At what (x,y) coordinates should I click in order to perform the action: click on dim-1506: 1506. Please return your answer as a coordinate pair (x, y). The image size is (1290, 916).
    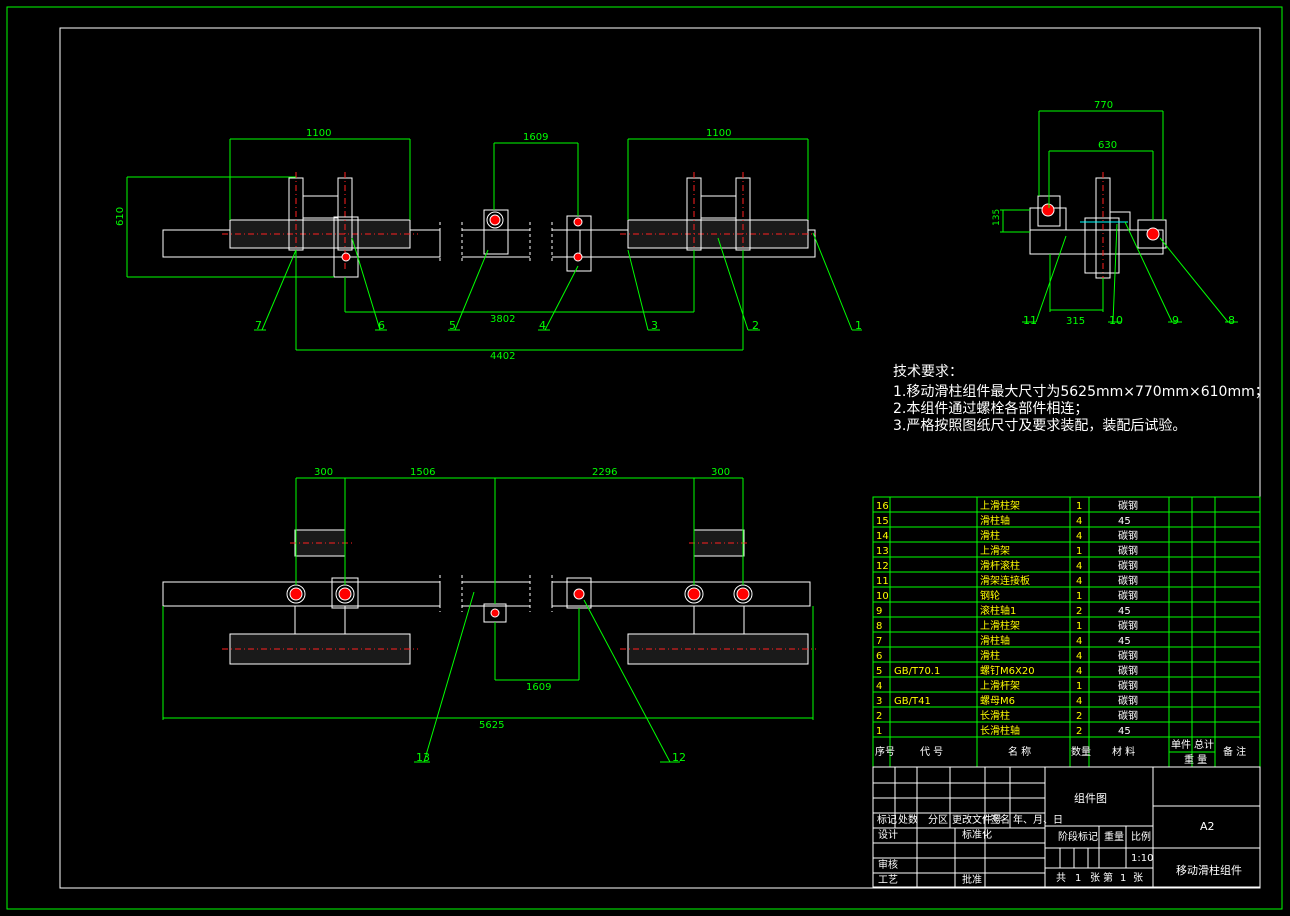
    Looking at the image, I should click on (422, 472).